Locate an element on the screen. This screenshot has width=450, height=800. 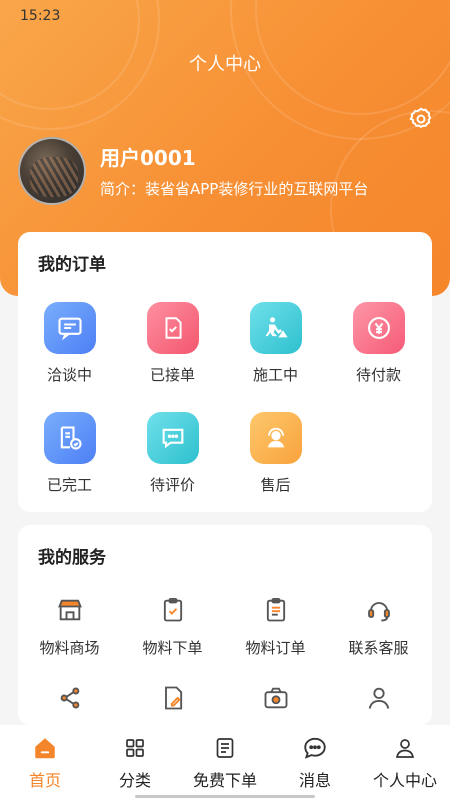
my-services-title: 我的服务 is located at coordinates (72, 558).